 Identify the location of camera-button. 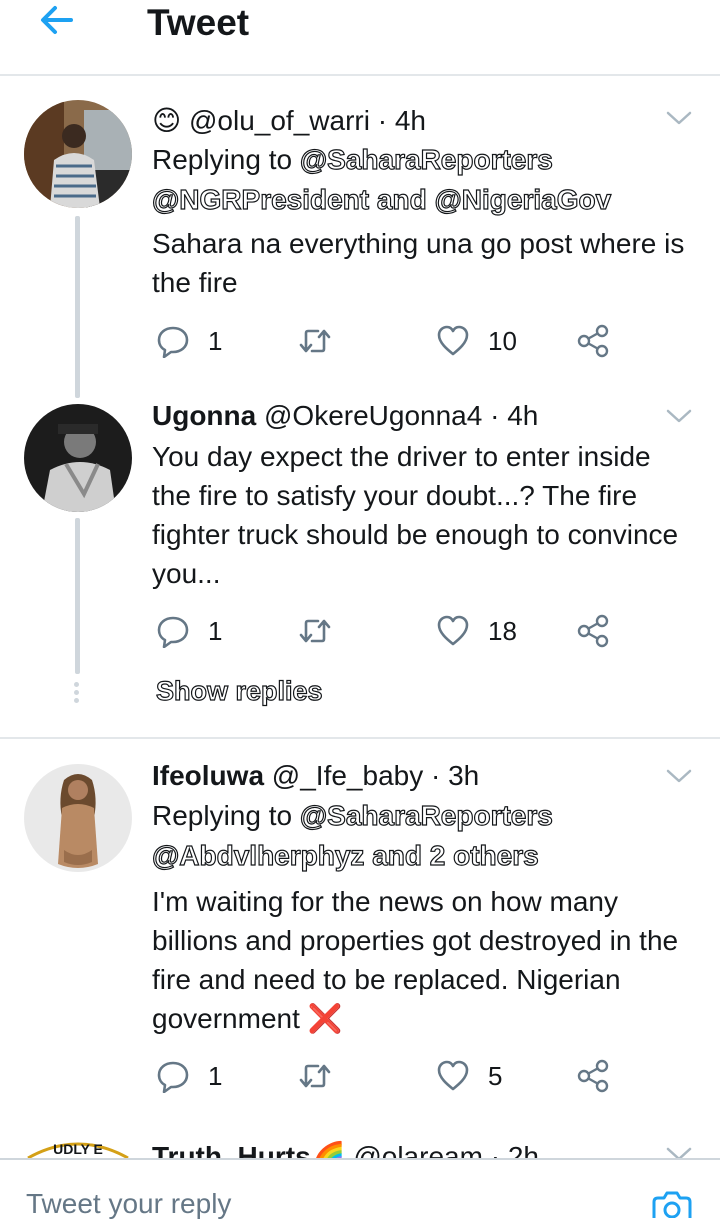
(672, 1203).